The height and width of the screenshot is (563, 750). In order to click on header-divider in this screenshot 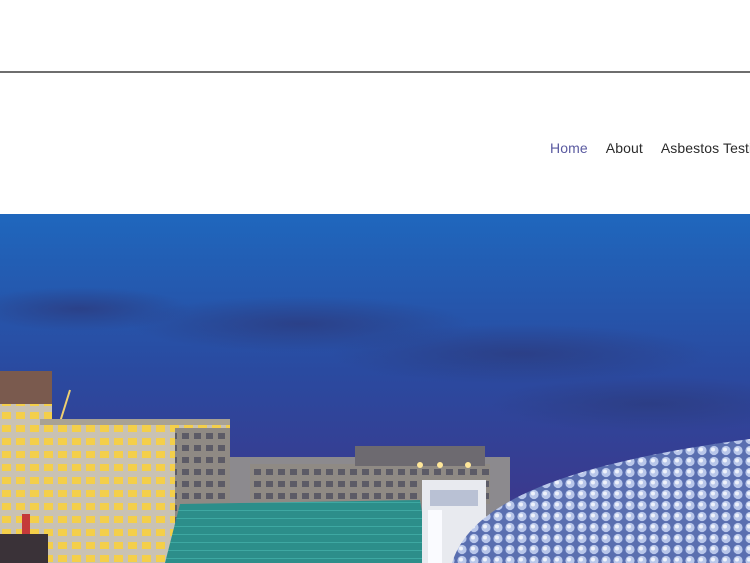, I will do `click(375, 72)`.